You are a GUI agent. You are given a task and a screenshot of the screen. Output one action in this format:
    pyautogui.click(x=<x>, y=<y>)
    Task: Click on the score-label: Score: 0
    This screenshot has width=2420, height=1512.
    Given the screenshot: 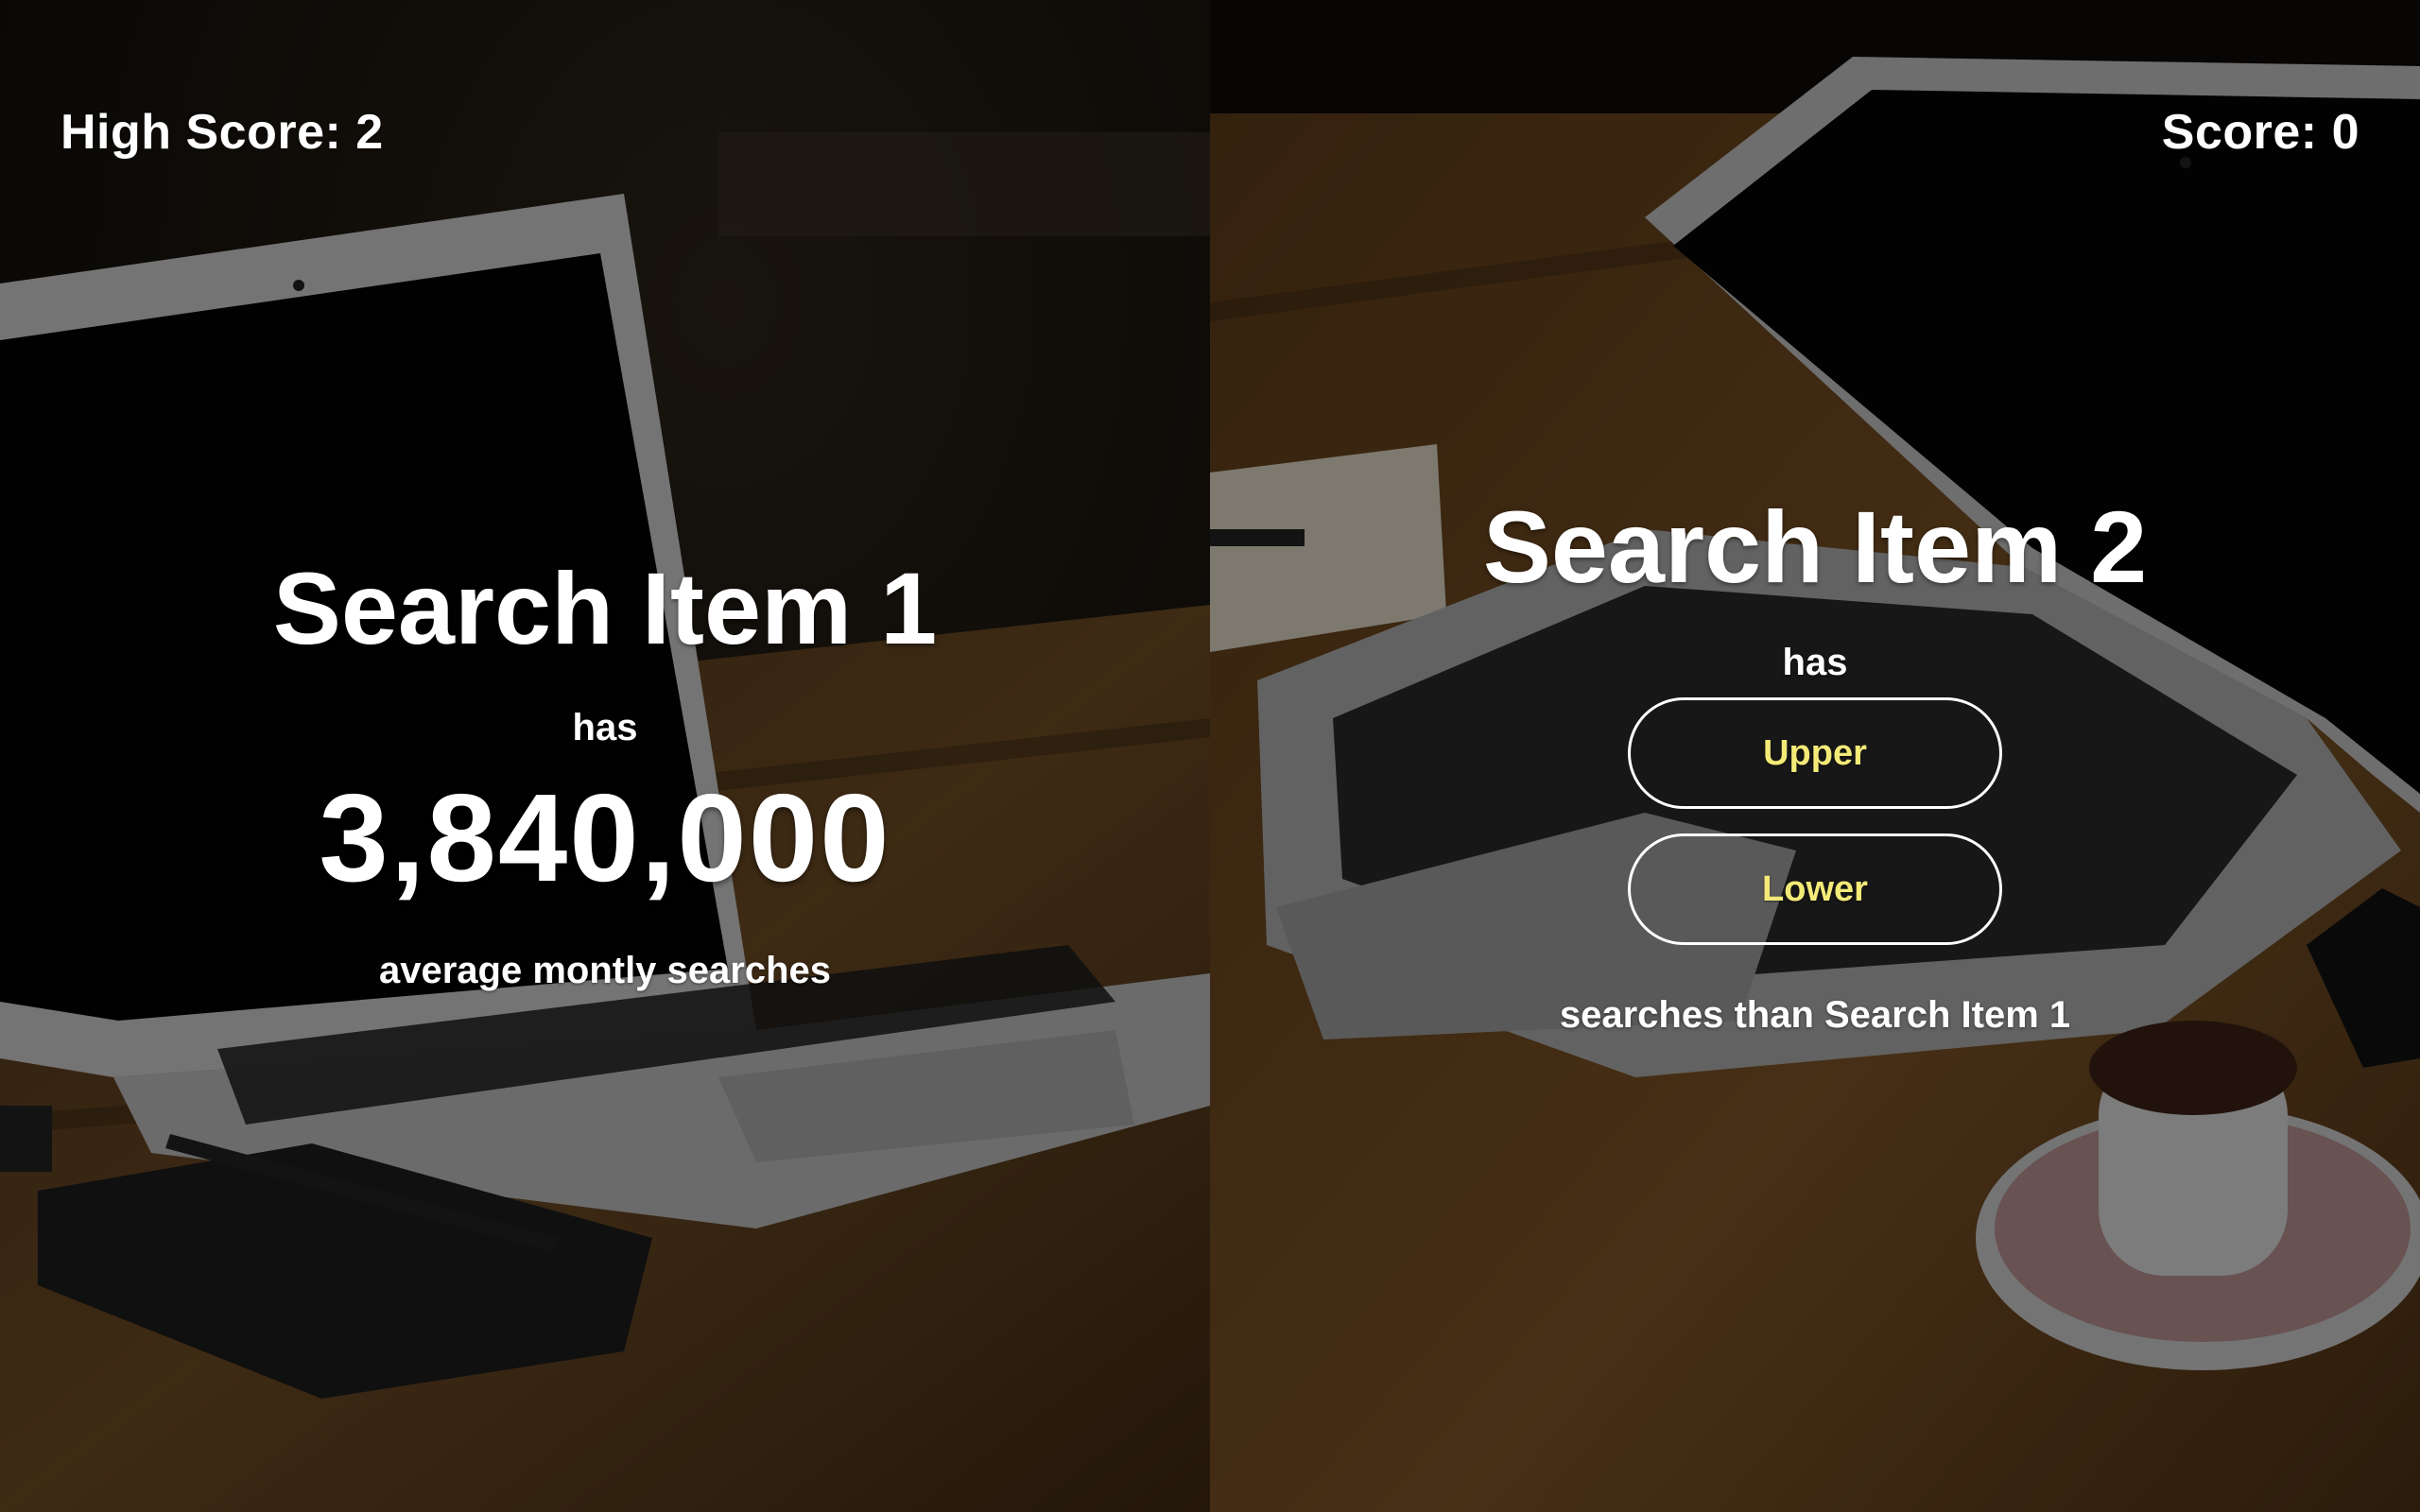 What is the action you would take?
    pyautogui.click(x=2260, y=132)
    